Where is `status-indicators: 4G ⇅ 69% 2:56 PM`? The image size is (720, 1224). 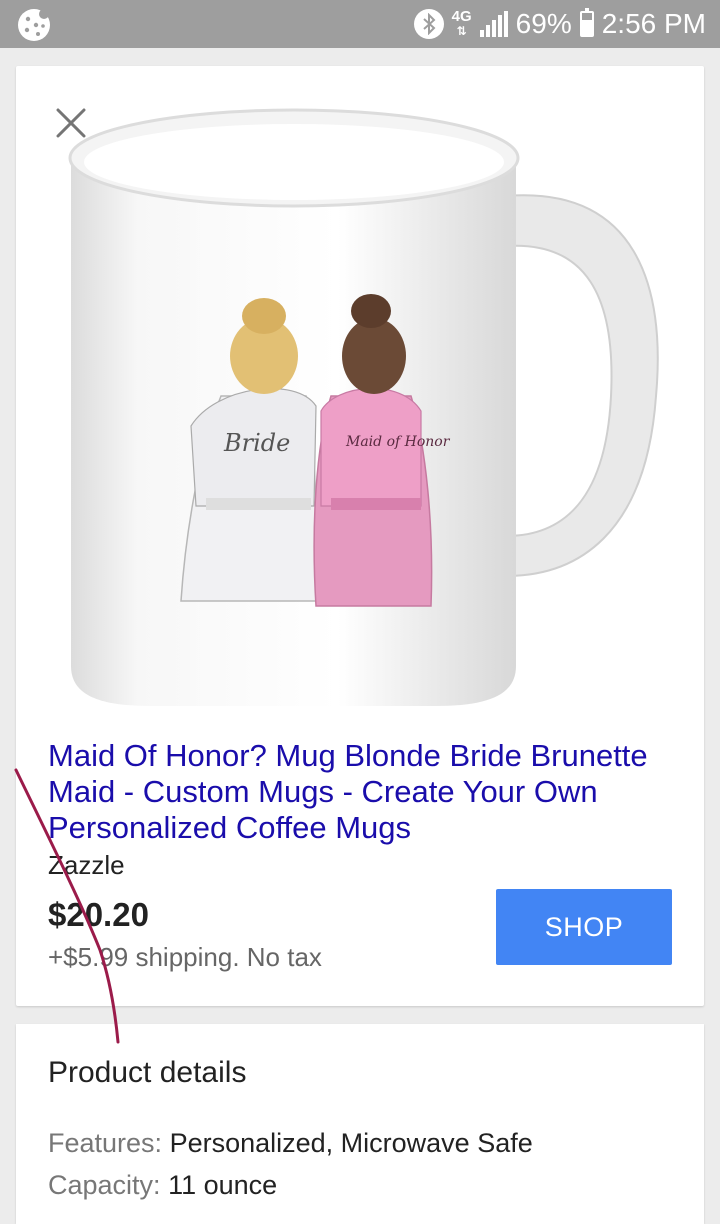
status-indicators: 4G ⇅ 69% 2:56 PM is located at coordinates (559, 24).